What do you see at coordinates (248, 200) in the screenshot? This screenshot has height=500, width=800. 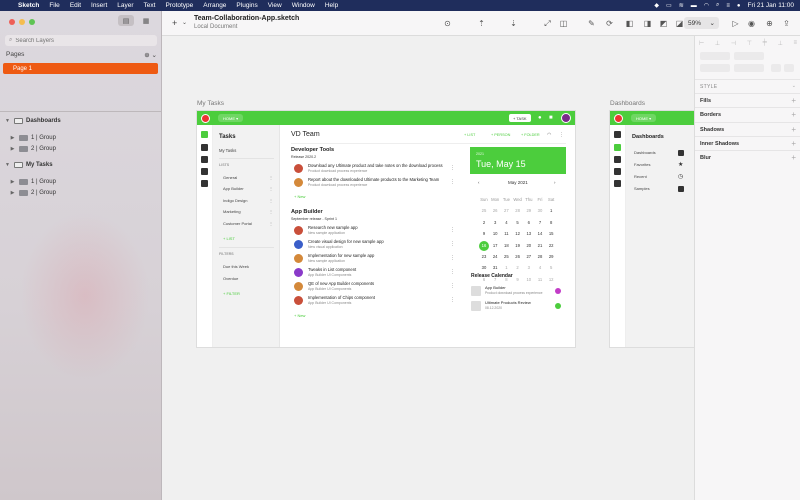 I see `list-item: Indigo Design ⋮` at bounding box center [248, 200].